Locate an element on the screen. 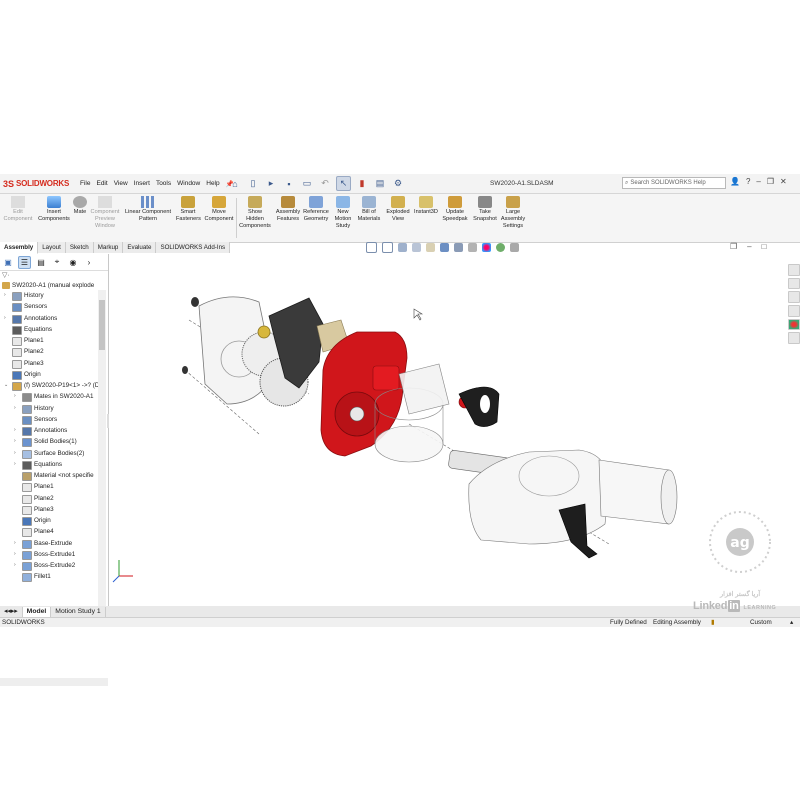 Image resolution: width=800 pixels, height=800 pixels. mate-button: Mate is located at coordinates (80, 206).